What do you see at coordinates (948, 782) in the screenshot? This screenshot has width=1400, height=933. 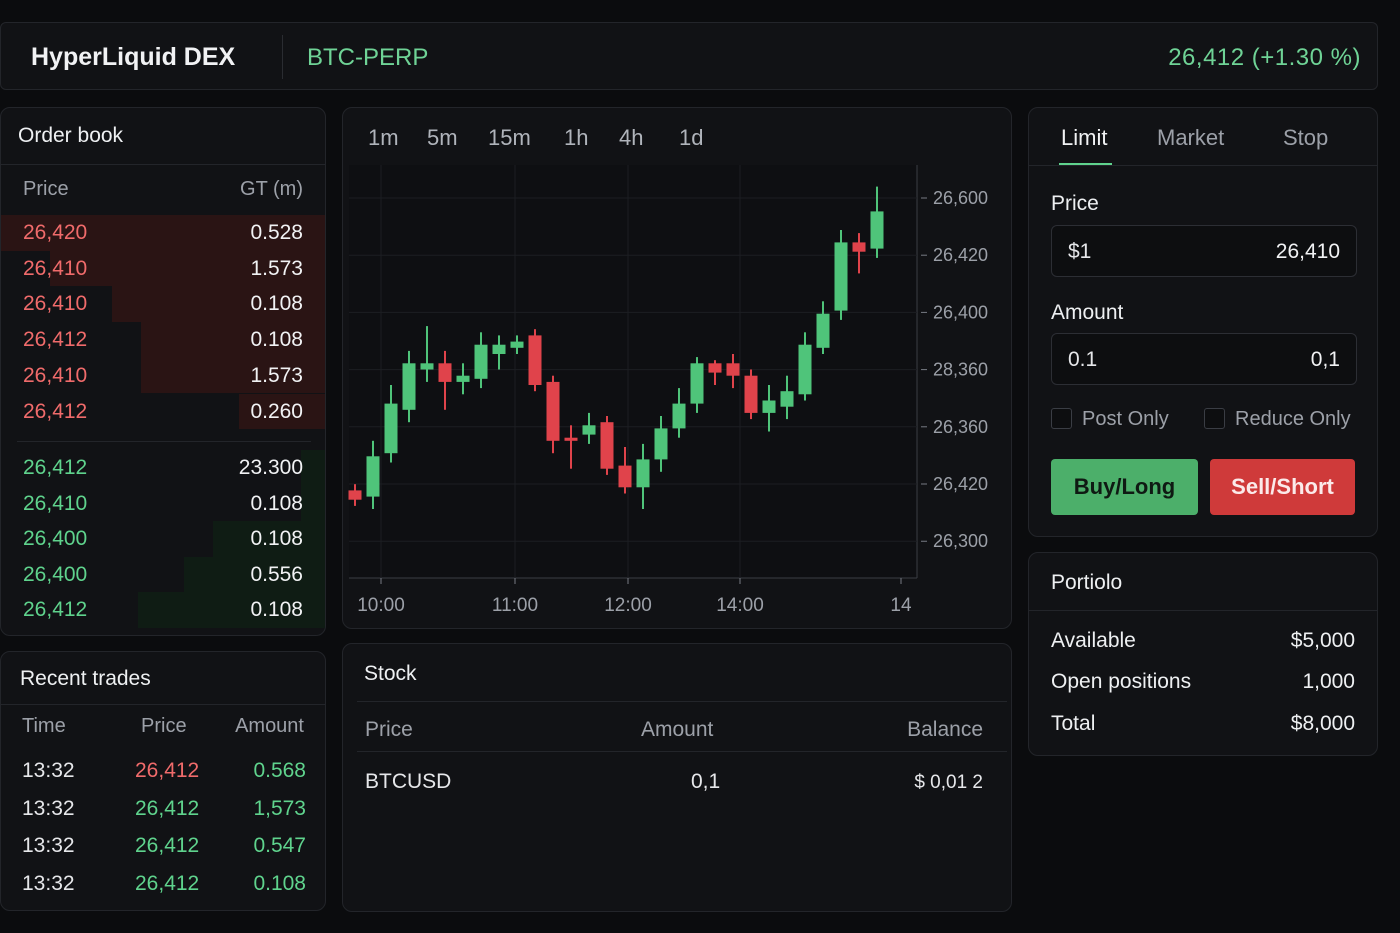 I see `stock-balance-cell: $ 0,01 2` at bounding box center [948, 782].